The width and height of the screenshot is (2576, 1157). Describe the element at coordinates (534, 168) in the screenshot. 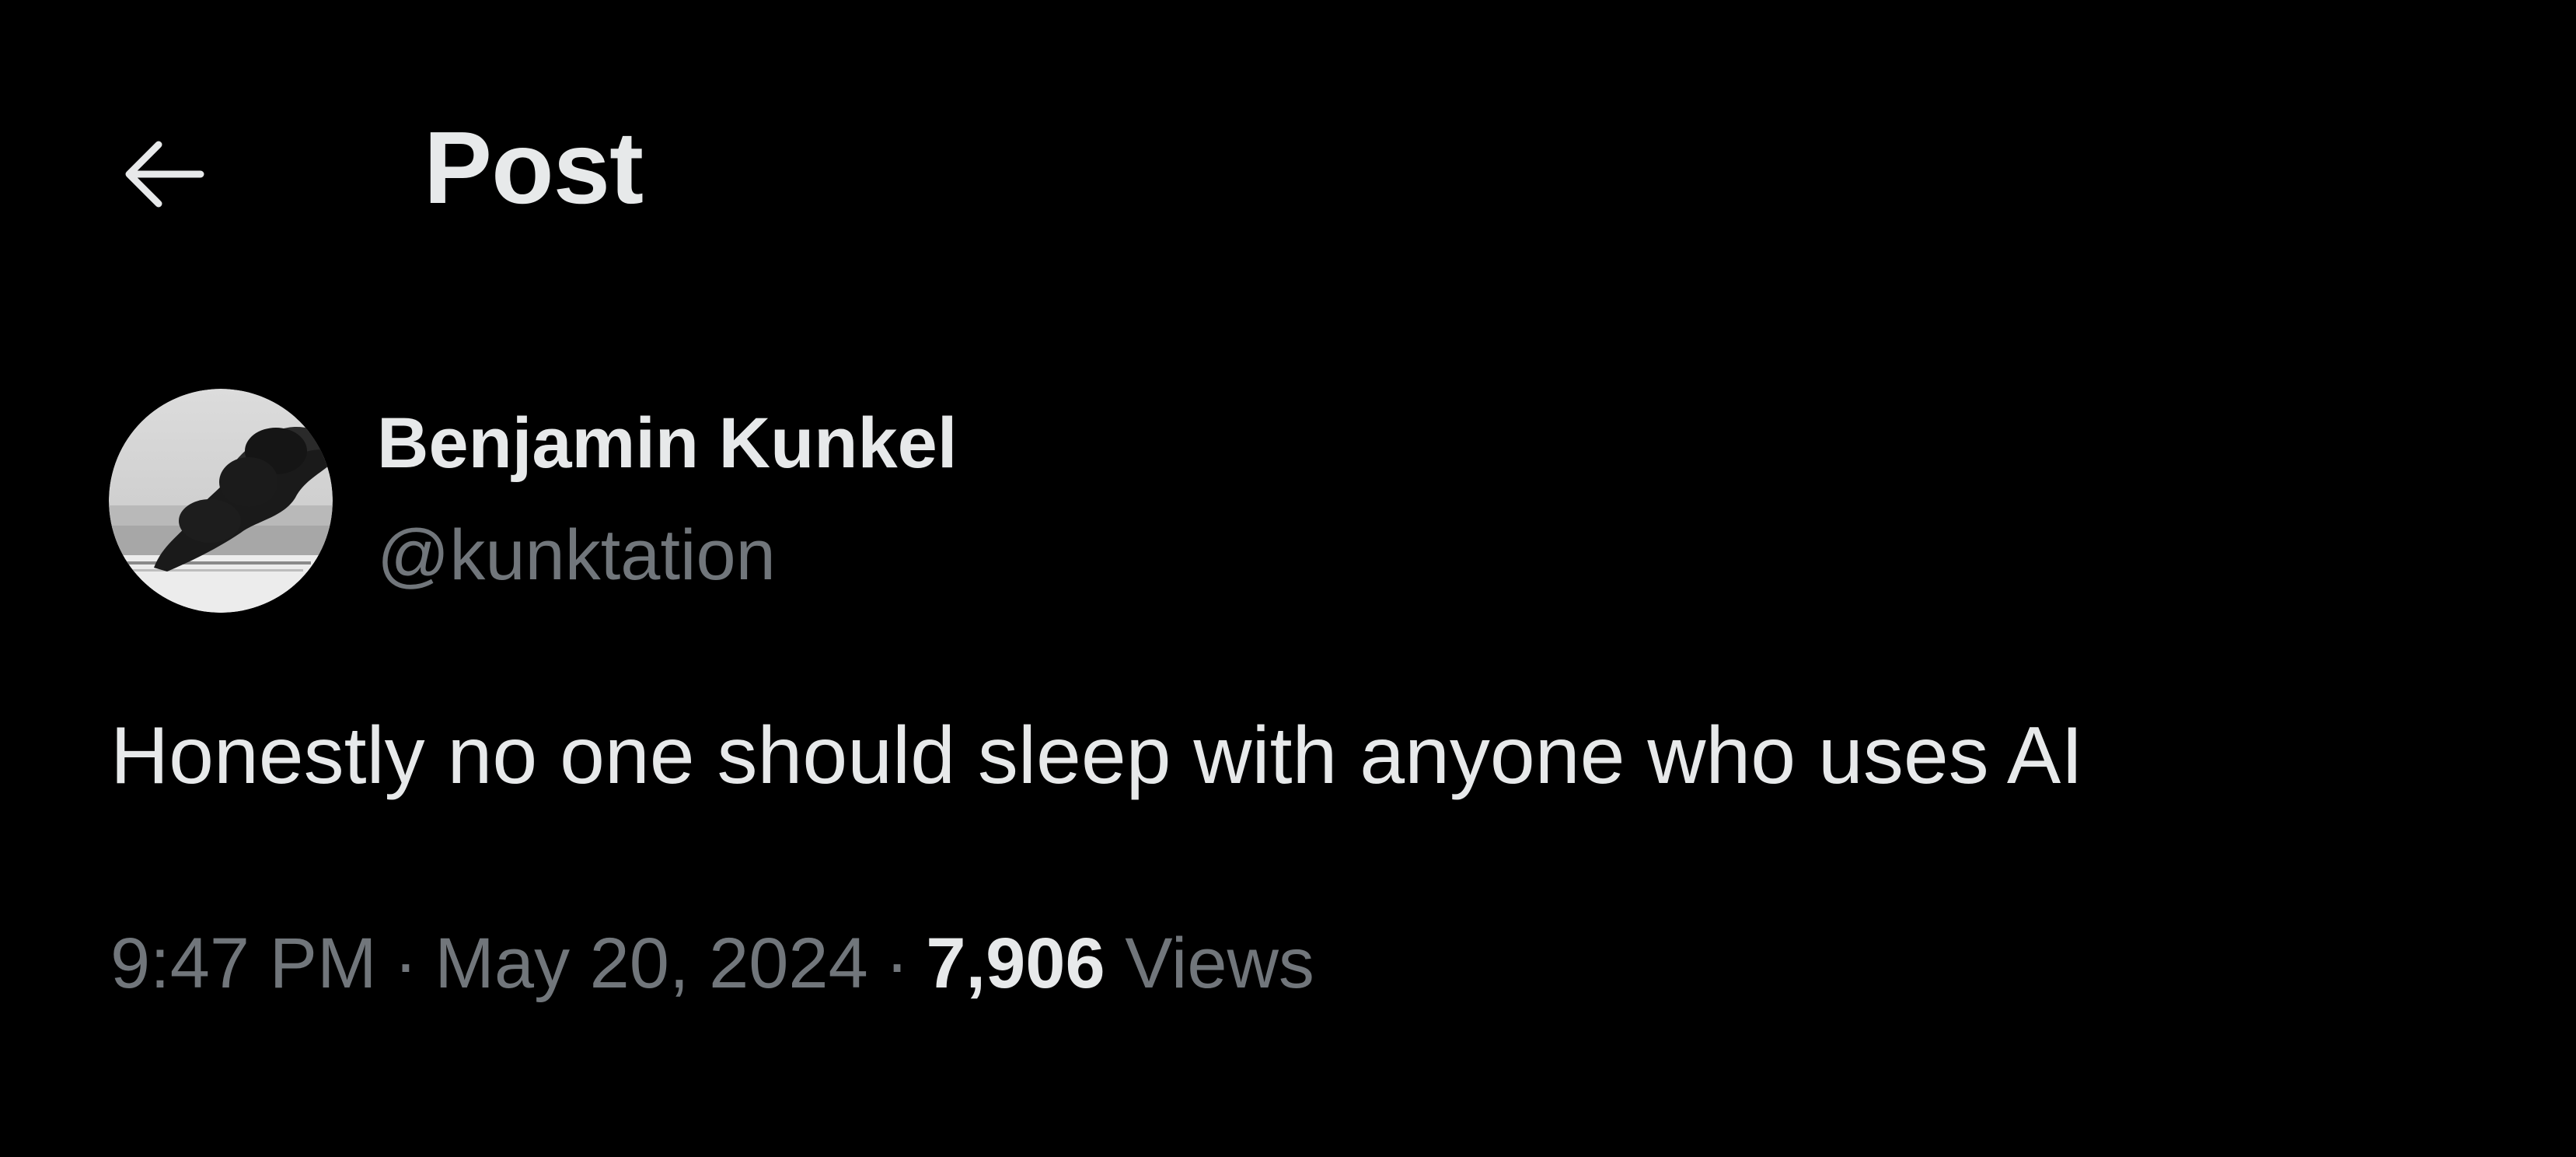

I see `page-title: Post` at that location.